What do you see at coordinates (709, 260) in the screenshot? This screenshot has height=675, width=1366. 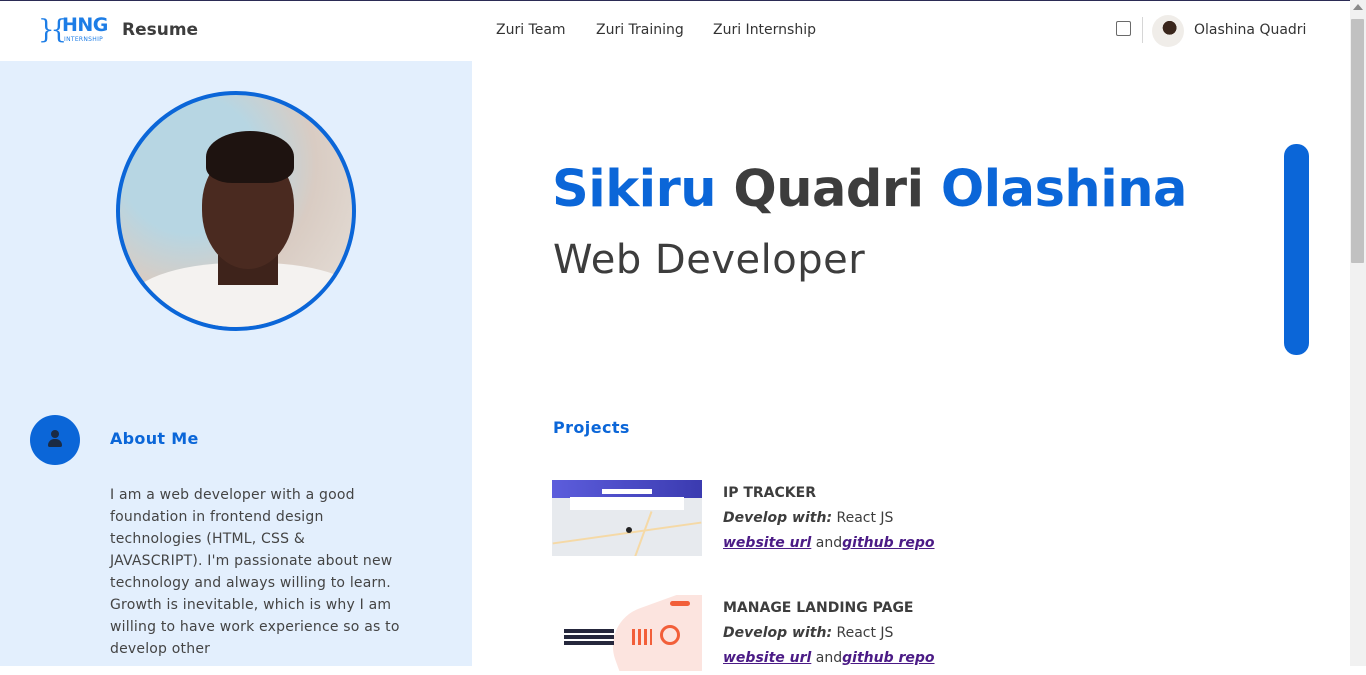 I see `job-title: Web Developer` at bounding box center [709, 260].